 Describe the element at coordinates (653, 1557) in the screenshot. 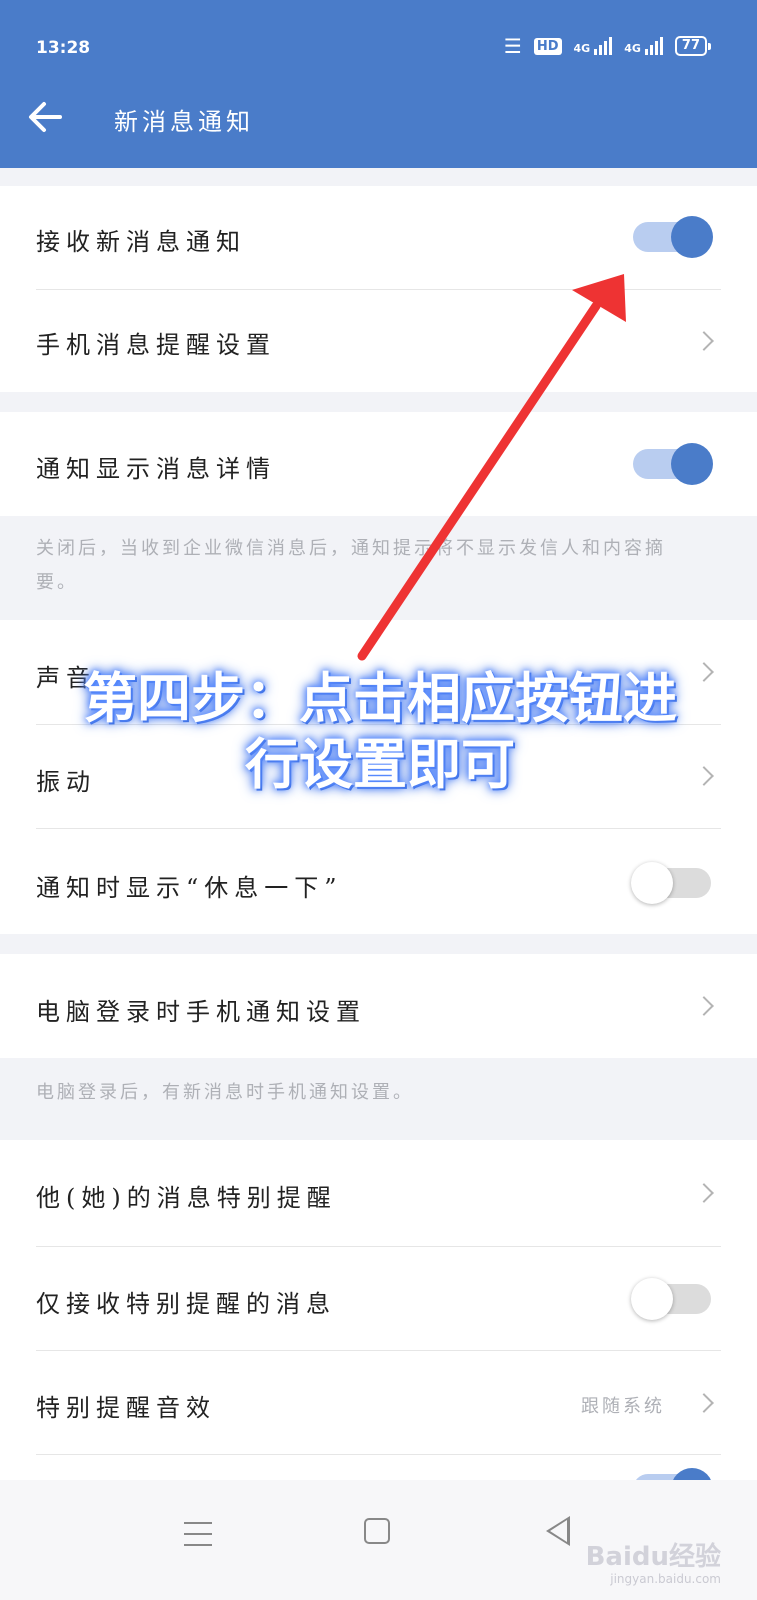

I see `watermark-logo: Baidu经验` at that location.